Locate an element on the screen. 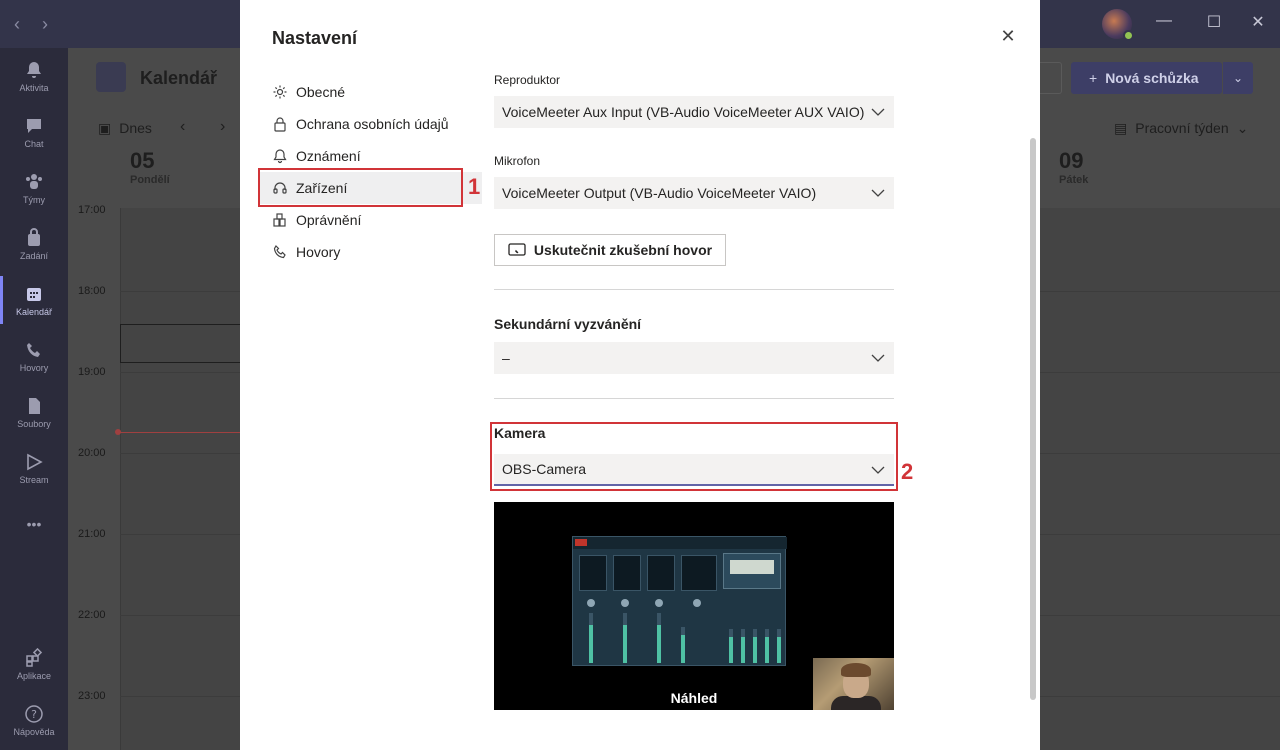  new-meeting-label: Nová schůzka is located at coordinates (1152, 78).